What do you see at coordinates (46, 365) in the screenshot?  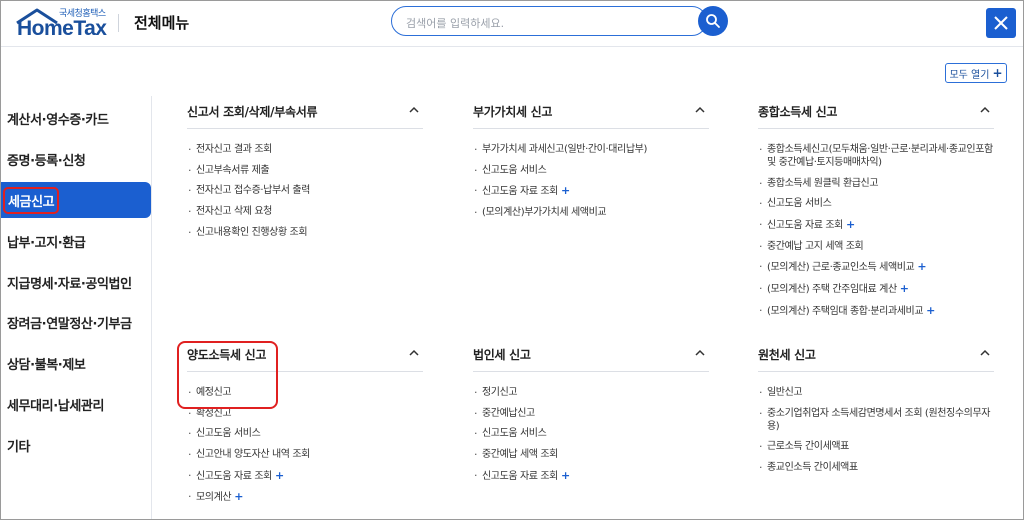 I see `sidebar-item-label: 상담·불복·제보` at bounding box center [46, 365].